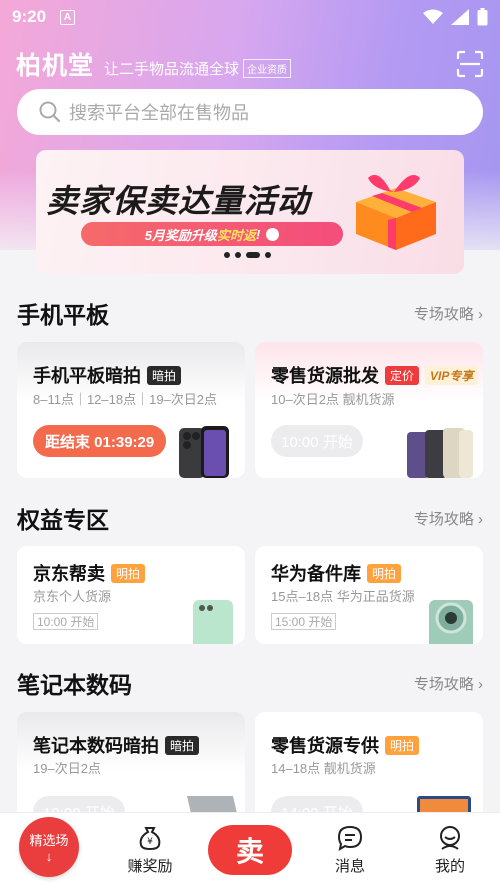 The height and width of the screenshot is (888, 500). I want to click on card-title-text: 零售货源专供, so click(325, 746).